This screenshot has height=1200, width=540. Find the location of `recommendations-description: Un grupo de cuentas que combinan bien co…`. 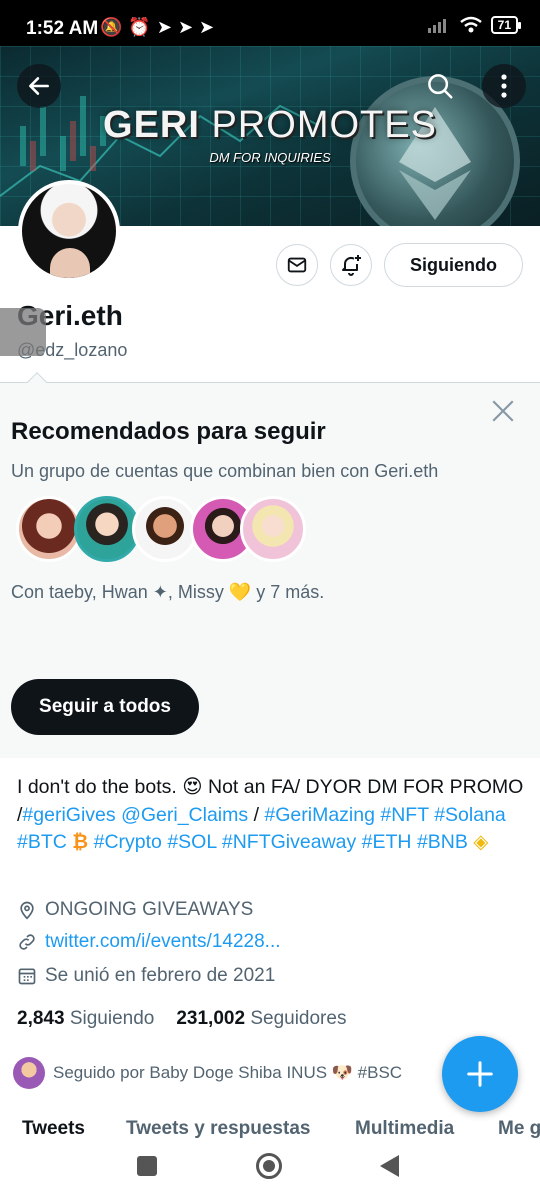

recommendations-description: Un grupo de cuentas que combinan bien co… is located at coordinates (225, 471).